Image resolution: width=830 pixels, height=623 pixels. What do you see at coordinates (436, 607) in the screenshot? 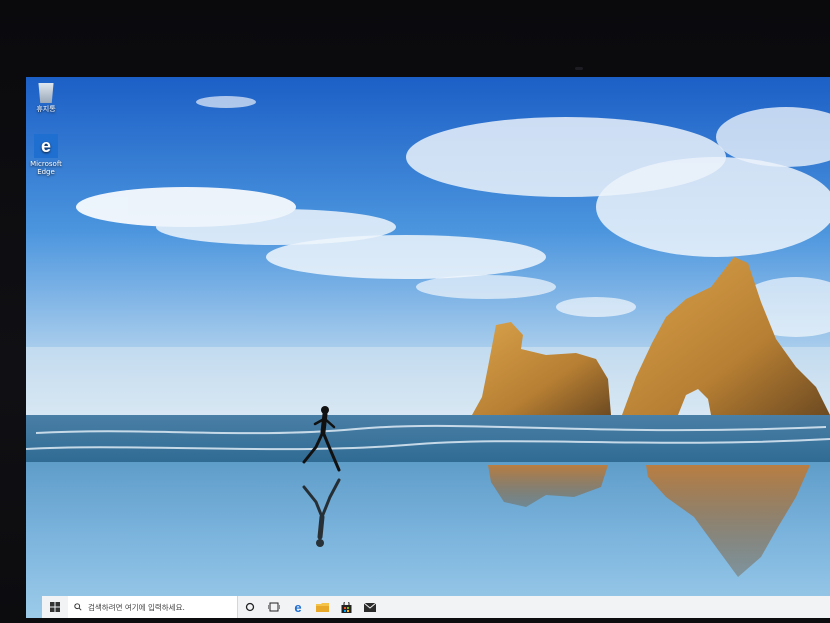
I see `taskbar: 검색하려면 여기에 입력하세요. e` at bounding box center [436, 607].